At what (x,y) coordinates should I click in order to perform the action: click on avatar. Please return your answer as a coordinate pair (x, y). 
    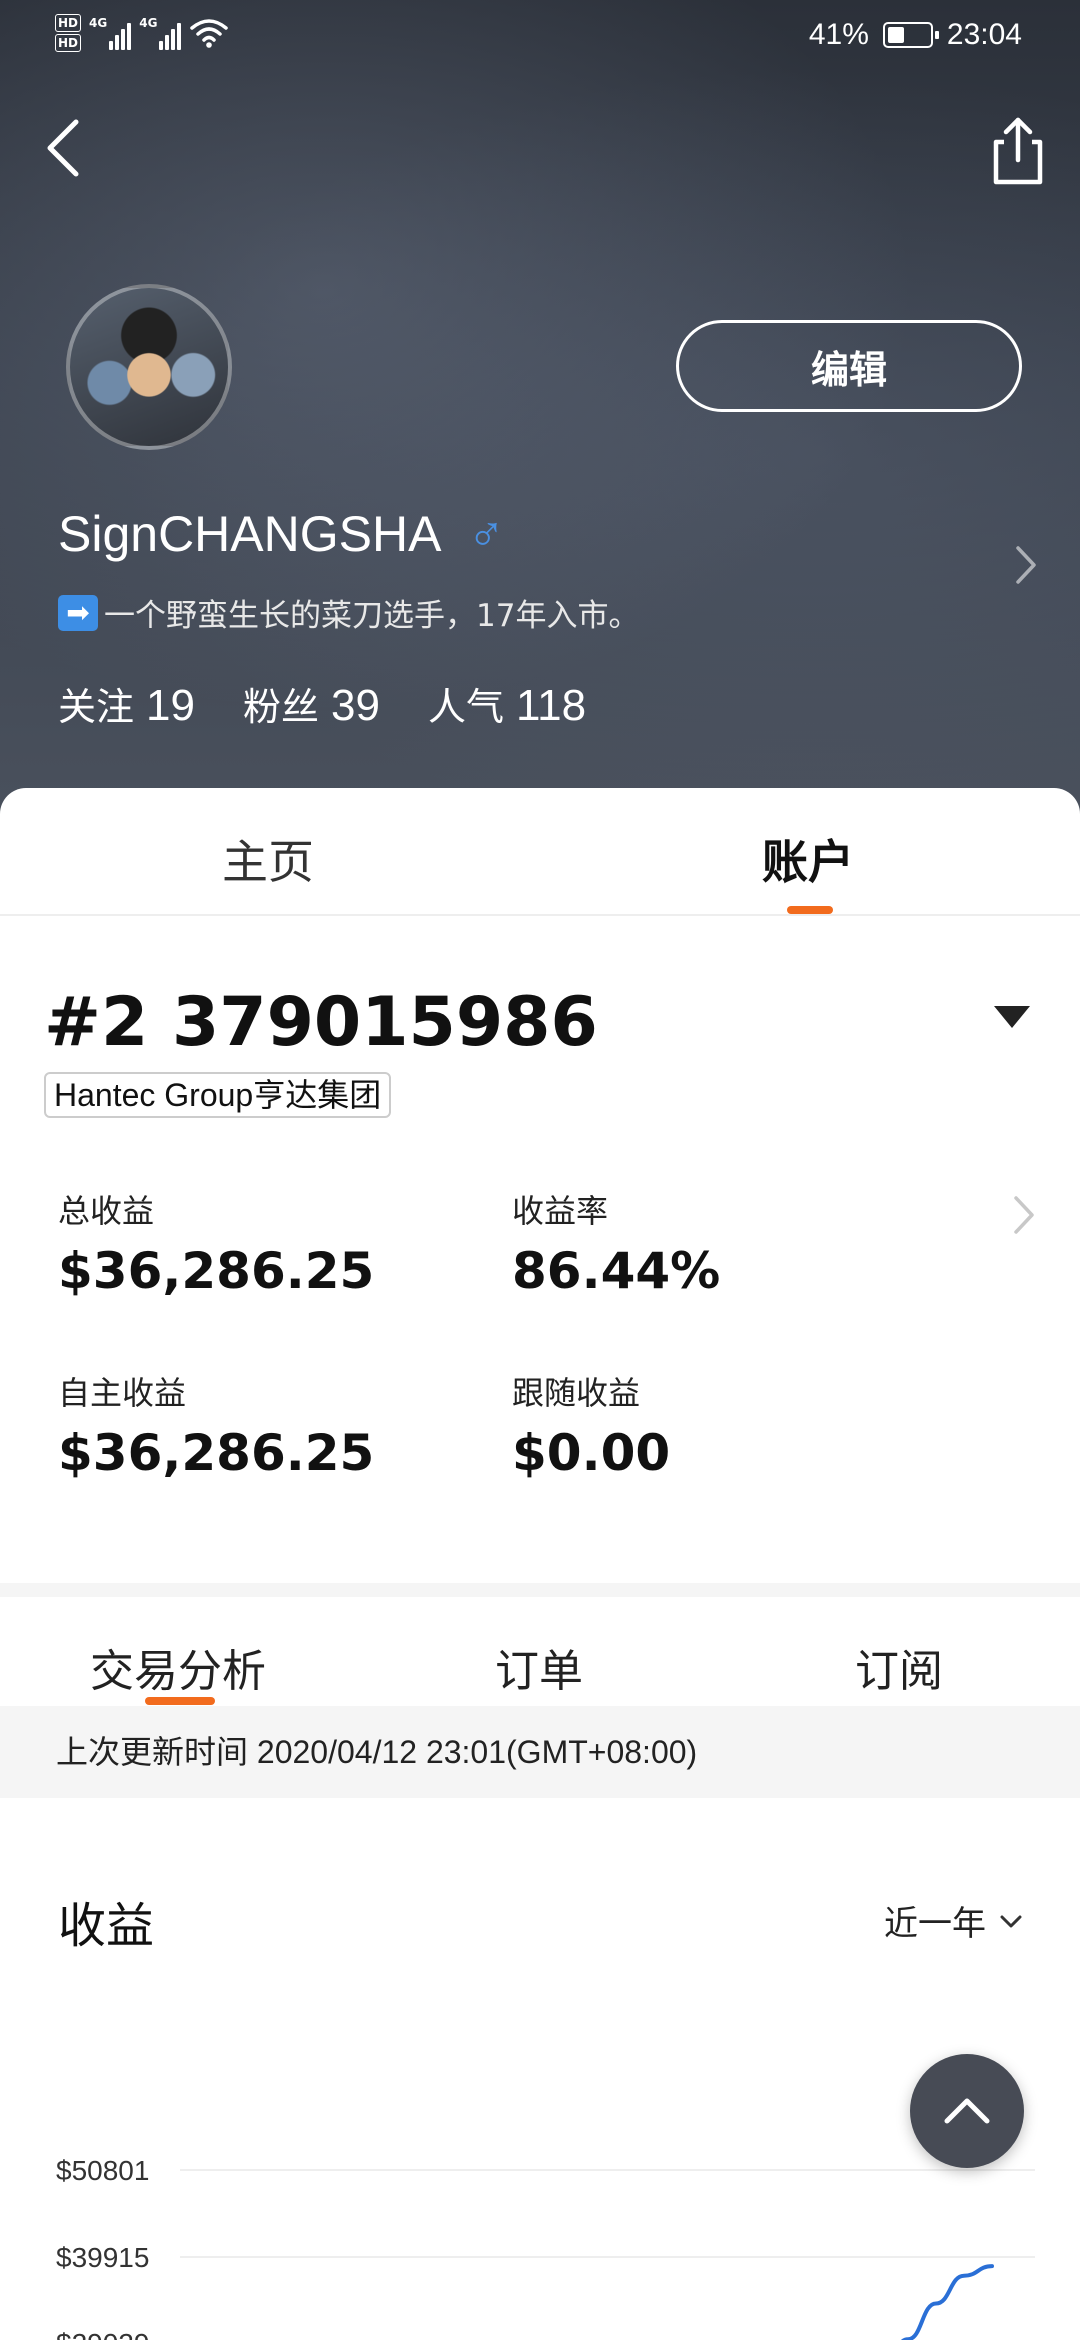
    Looking at the image, I should click on (149, 367).